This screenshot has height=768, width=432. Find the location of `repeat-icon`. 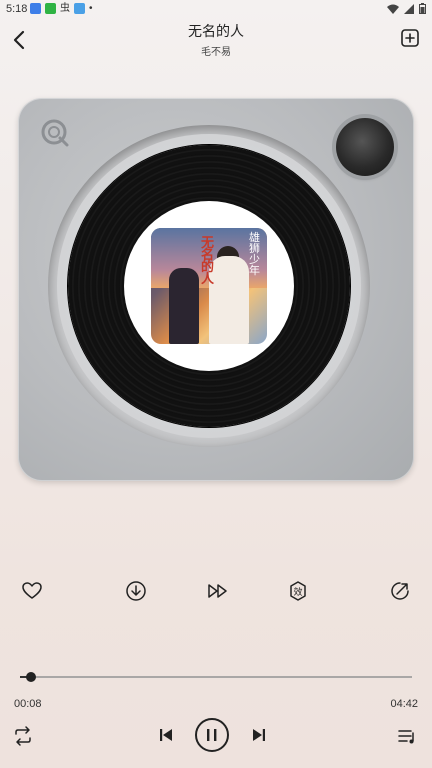

repeat-icon is located at coordinates (23, 736).